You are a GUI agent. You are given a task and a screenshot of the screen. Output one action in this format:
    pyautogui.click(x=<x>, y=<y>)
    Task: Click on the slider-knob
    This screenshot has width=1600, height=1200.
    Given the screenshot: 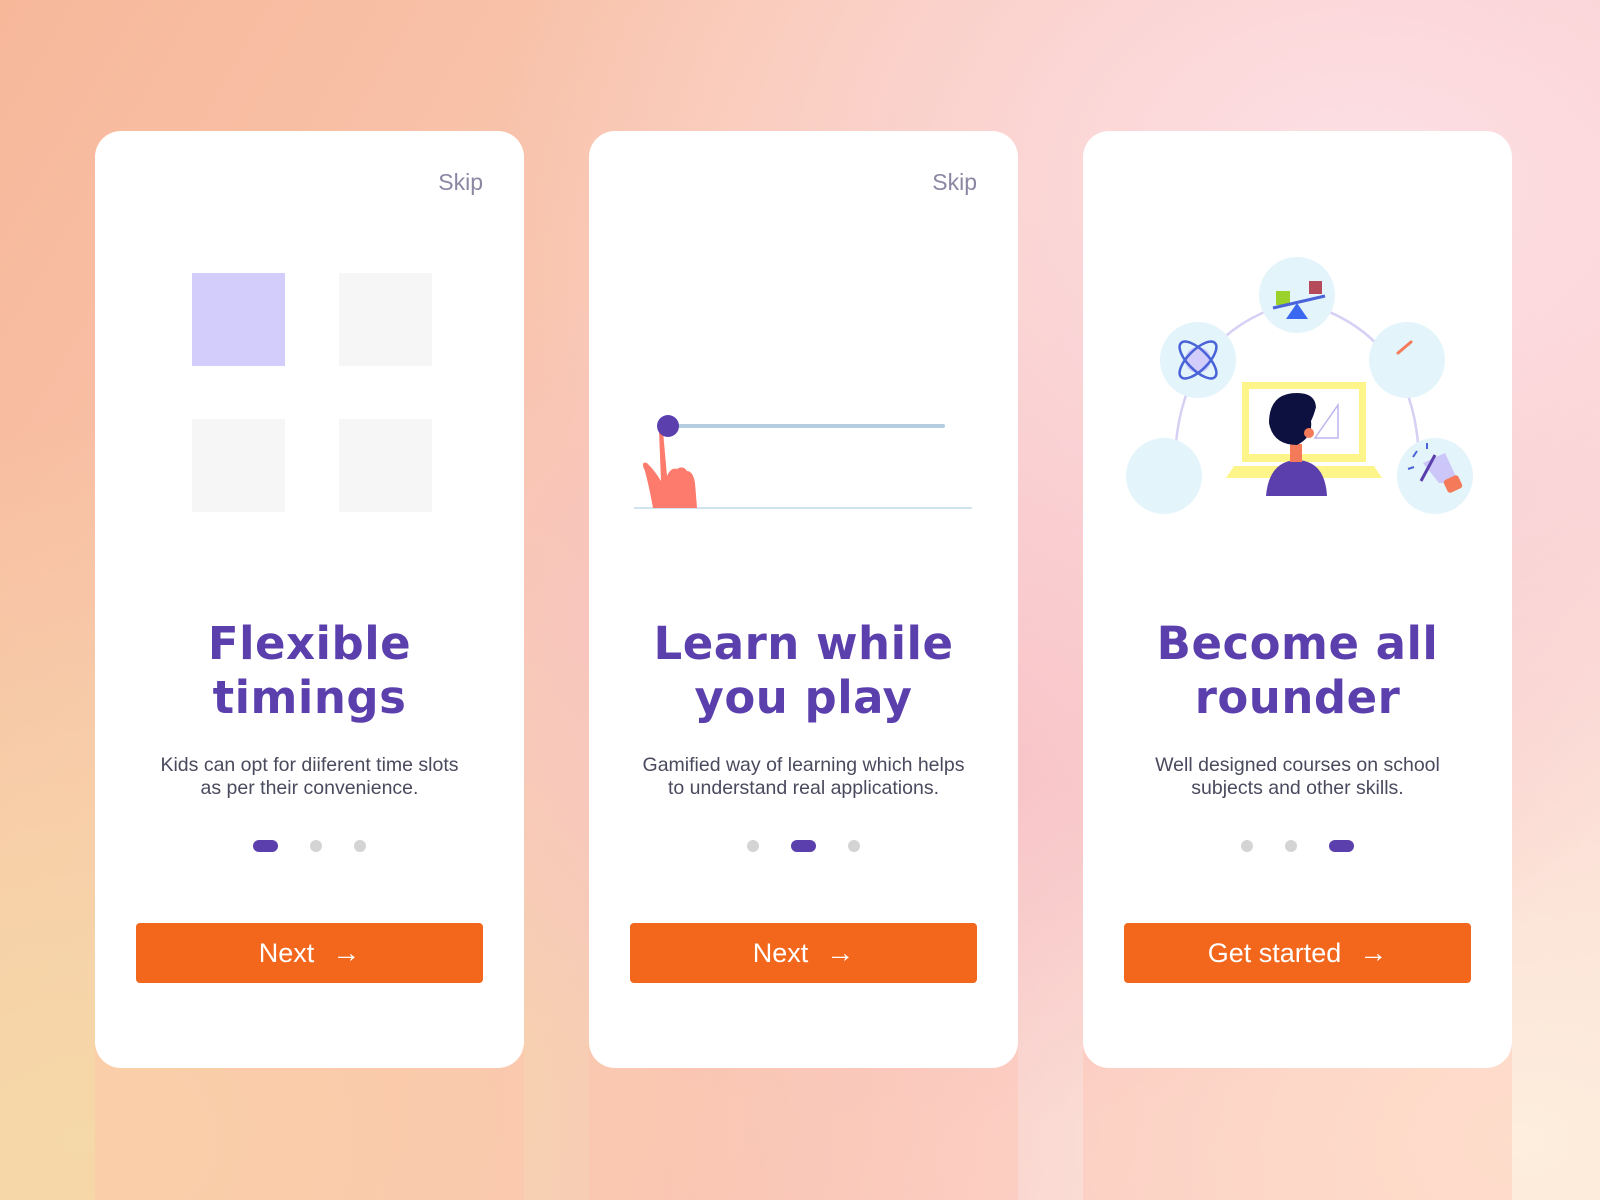 What is the action you would take?
    pyautogui.click(x=668, y=426)
    